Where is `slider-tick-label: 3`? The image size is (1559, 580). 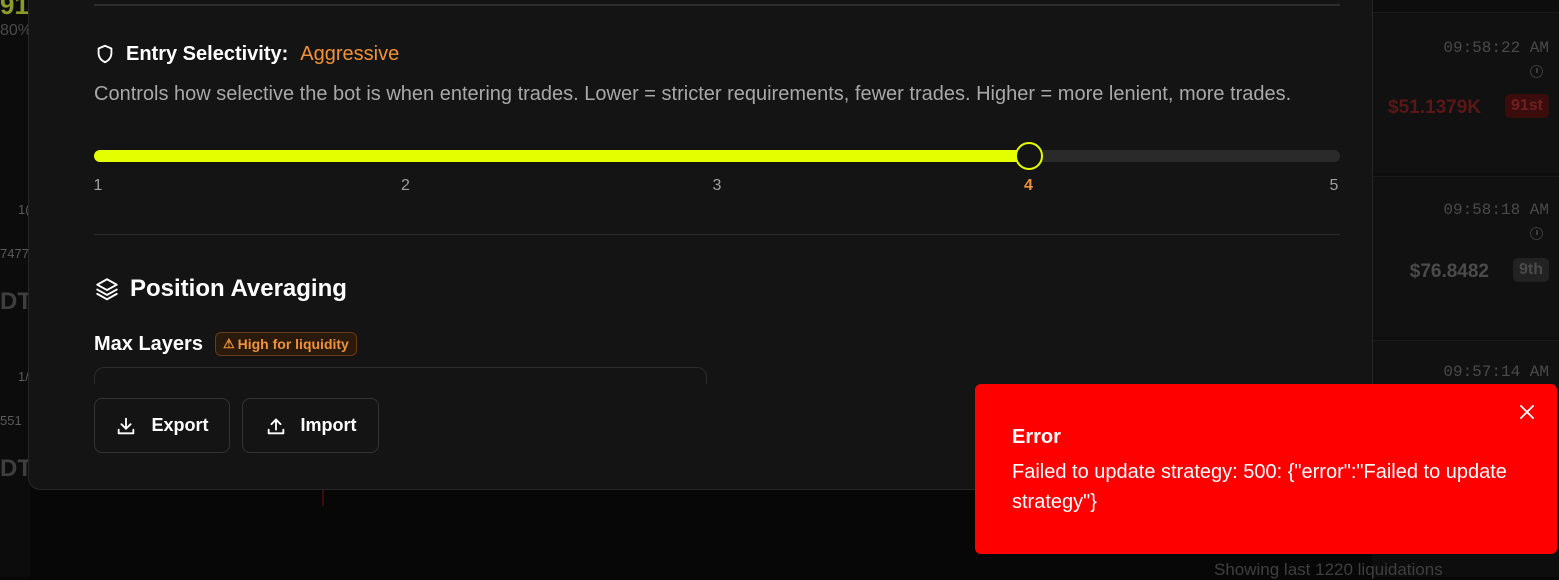
slider-tick-label: 3 is located at coordinates (717, 185).